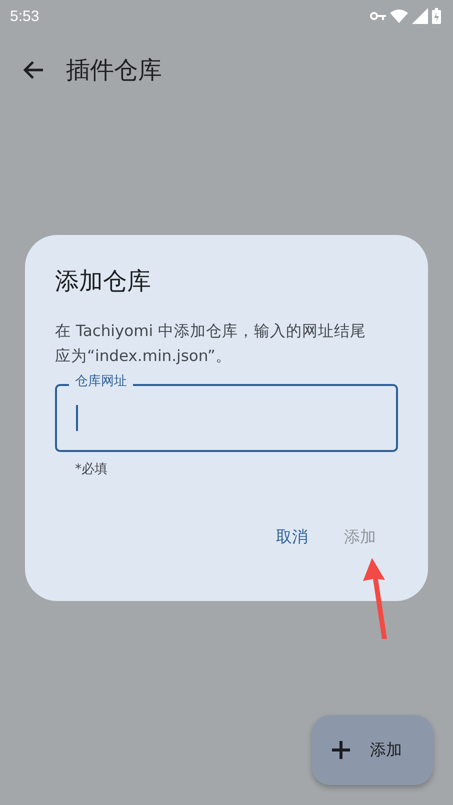 The height and width of the screenshot is (805, 453). Describe the element at coordinates (399, 16) in the screenshot. I see `wifi-icon` at that location.